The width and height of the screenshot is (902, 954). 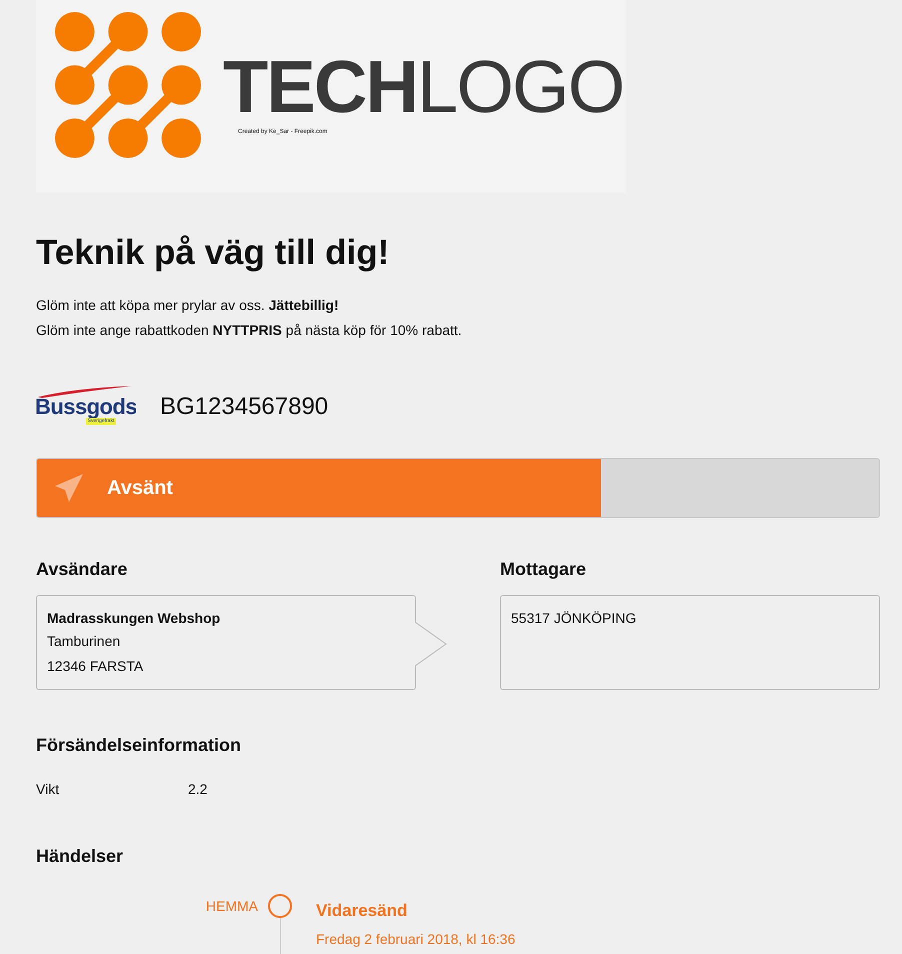 What do you see at coordinates (69, 488) in the screenshot?
I see `paper-plane-icon` at bounding box center [69, 488].